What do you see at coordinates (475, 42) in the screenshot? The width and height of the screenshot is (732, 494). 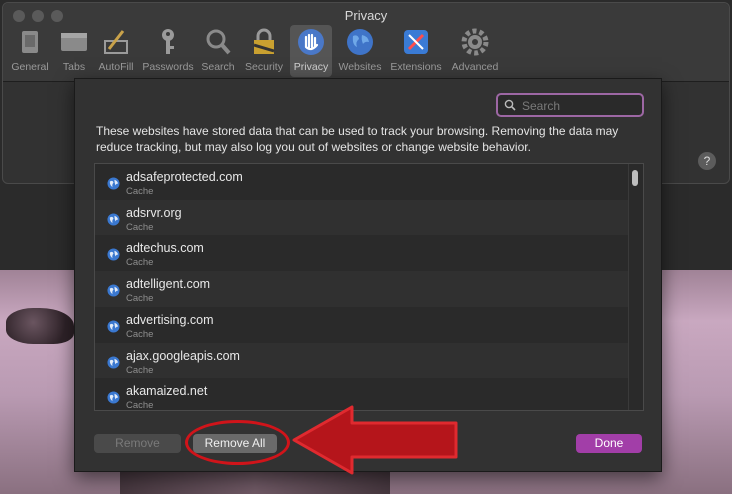 I see `gear-icon` at bounding box center [475, 42].